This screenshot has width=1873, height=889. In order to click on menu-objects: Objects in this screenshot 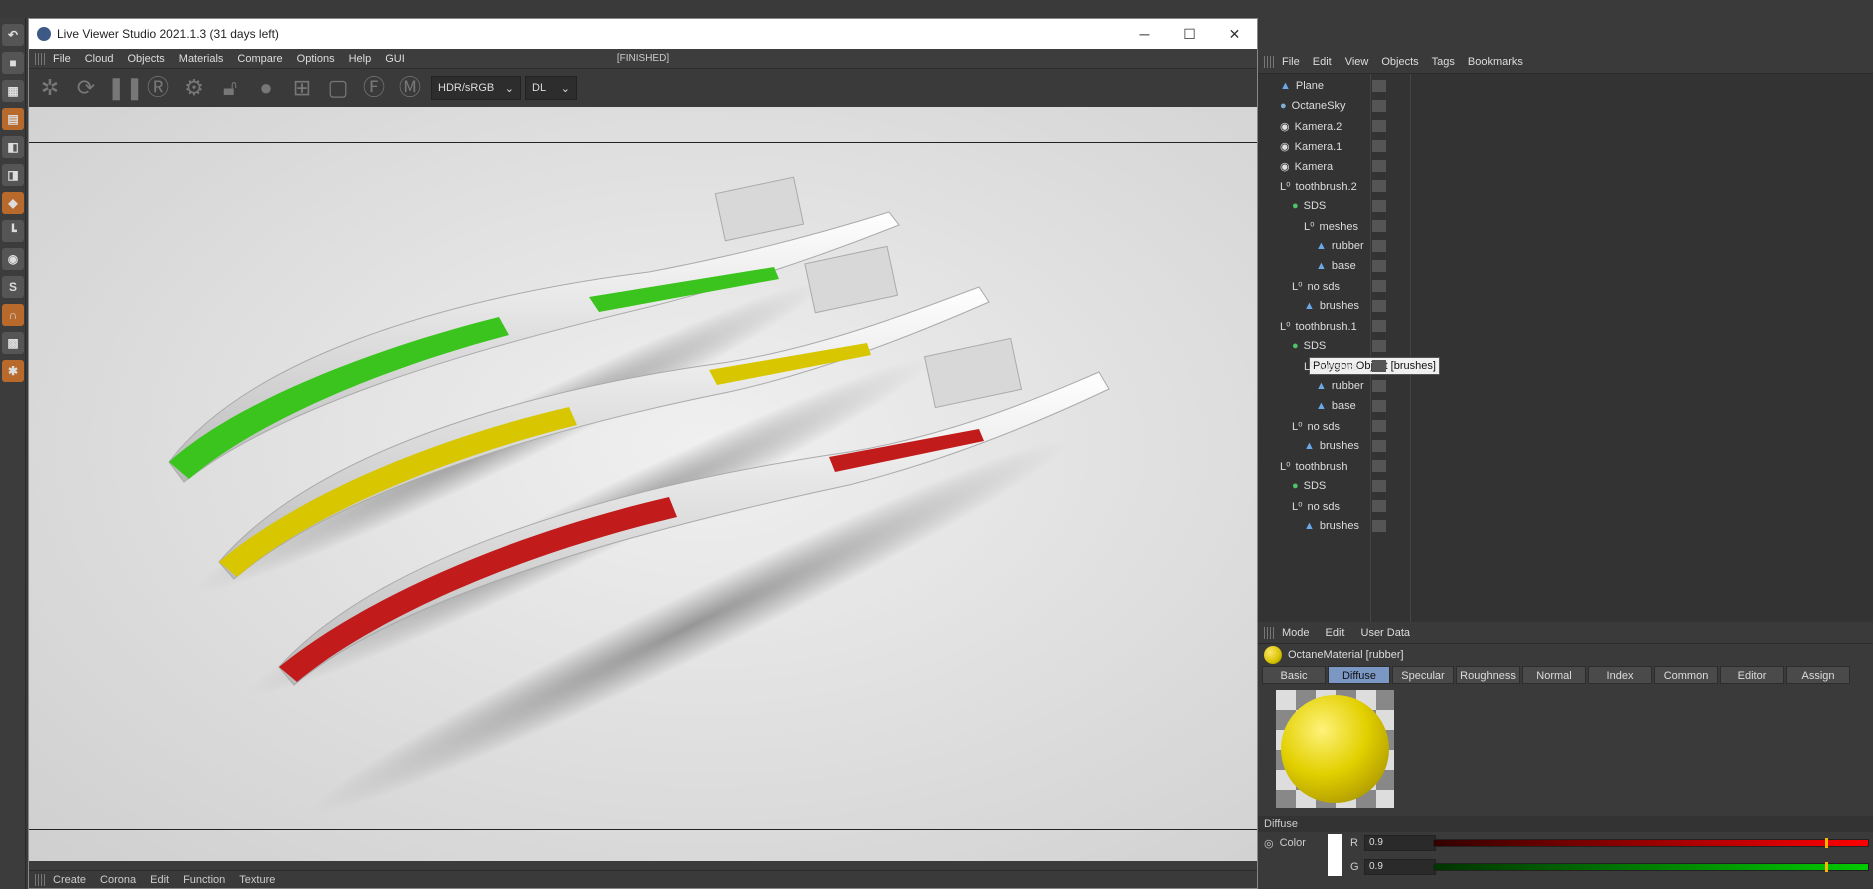, I will do `click(145, 59)`.